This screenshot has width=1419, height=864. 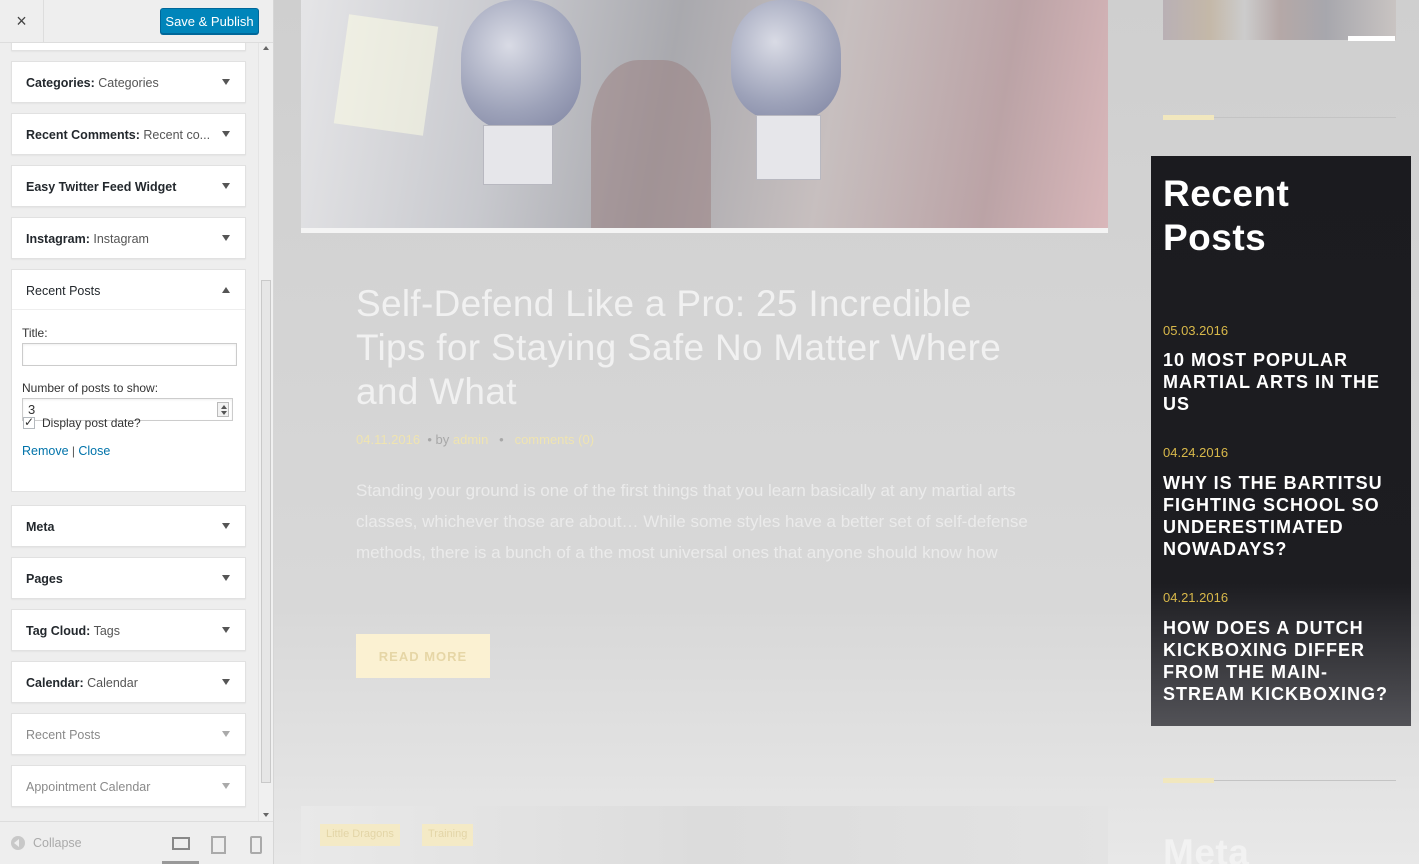 I want to click on widget-tag-cloud: Tag Cloud: Tags, so click(x=128, y=630).